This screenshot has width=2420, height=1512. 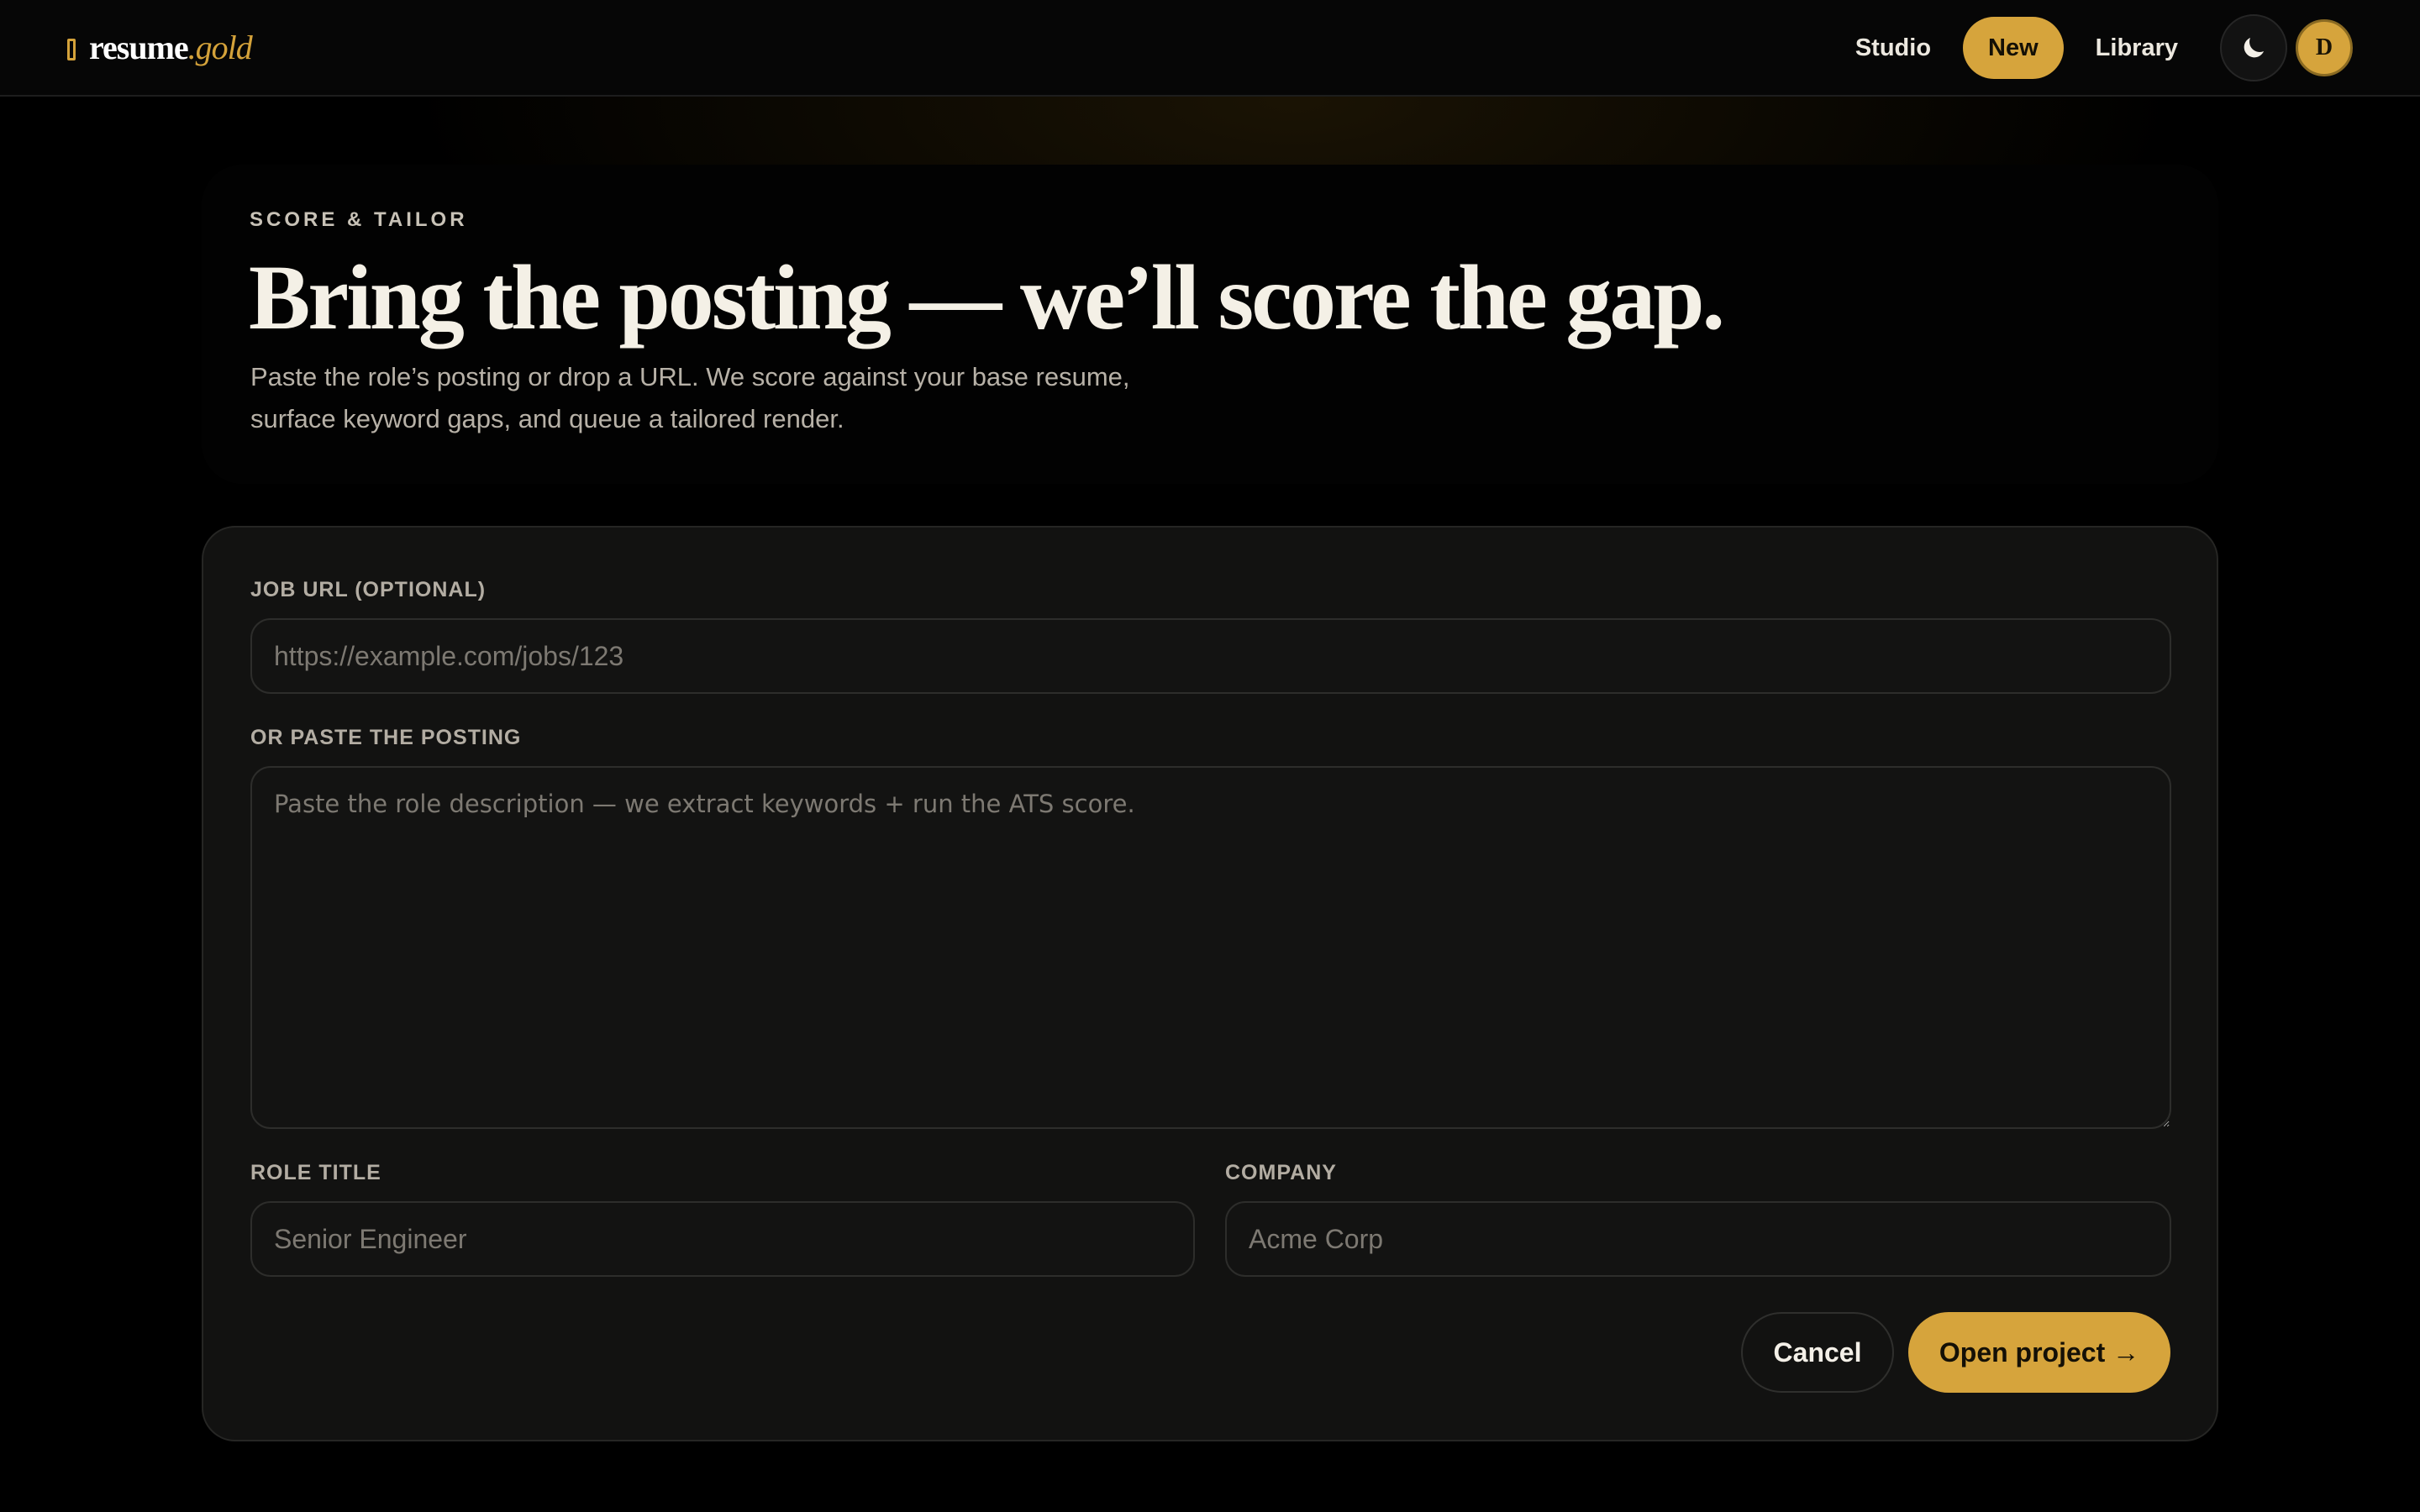 I want to click on role-title-label: ROLE TITLE, so click(x=315, y=1172).